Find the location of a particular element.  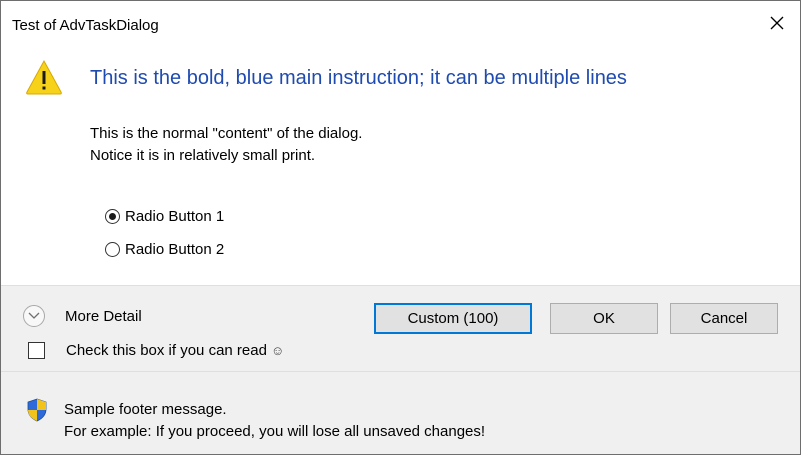

shield-icon is located at coordinates (37, 410).